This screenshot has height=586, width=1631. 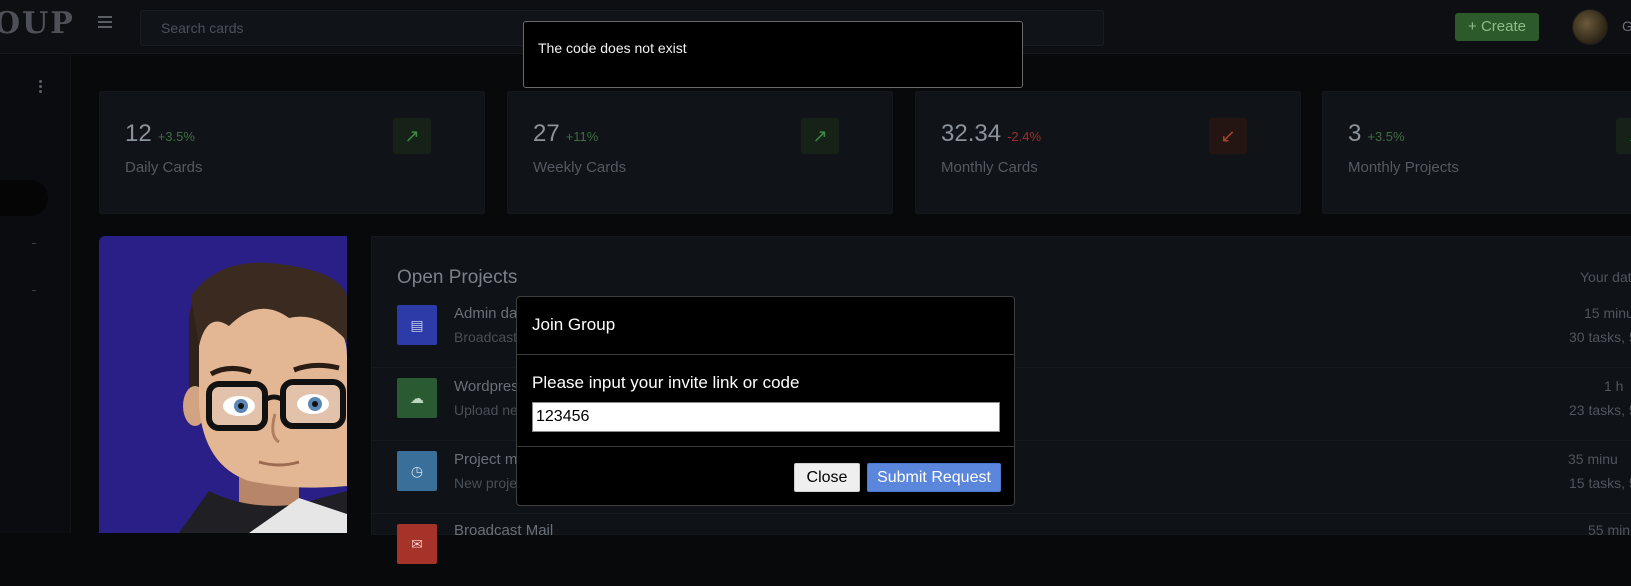 I want to click on stat-value: 12 +3.5%, so click(x=160, y=133).